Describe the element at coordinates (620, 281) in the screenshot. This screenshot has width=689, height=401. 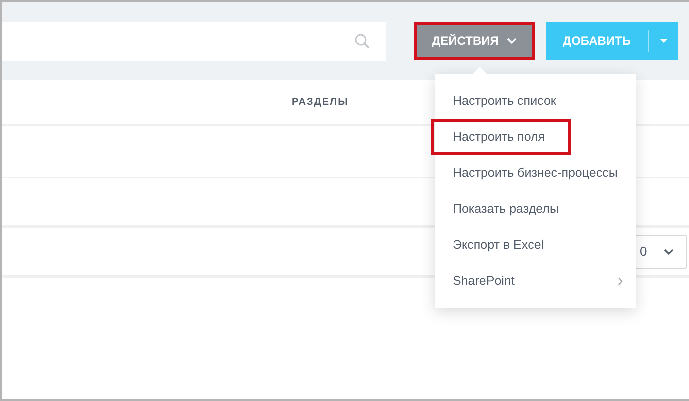
I see `chevron-right-icon` at that location.